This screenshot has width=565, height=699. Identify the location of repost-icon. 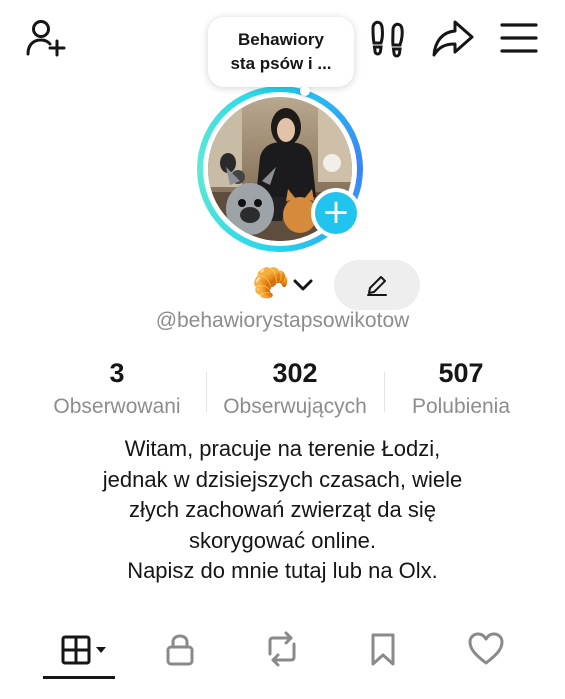
(282, 649).